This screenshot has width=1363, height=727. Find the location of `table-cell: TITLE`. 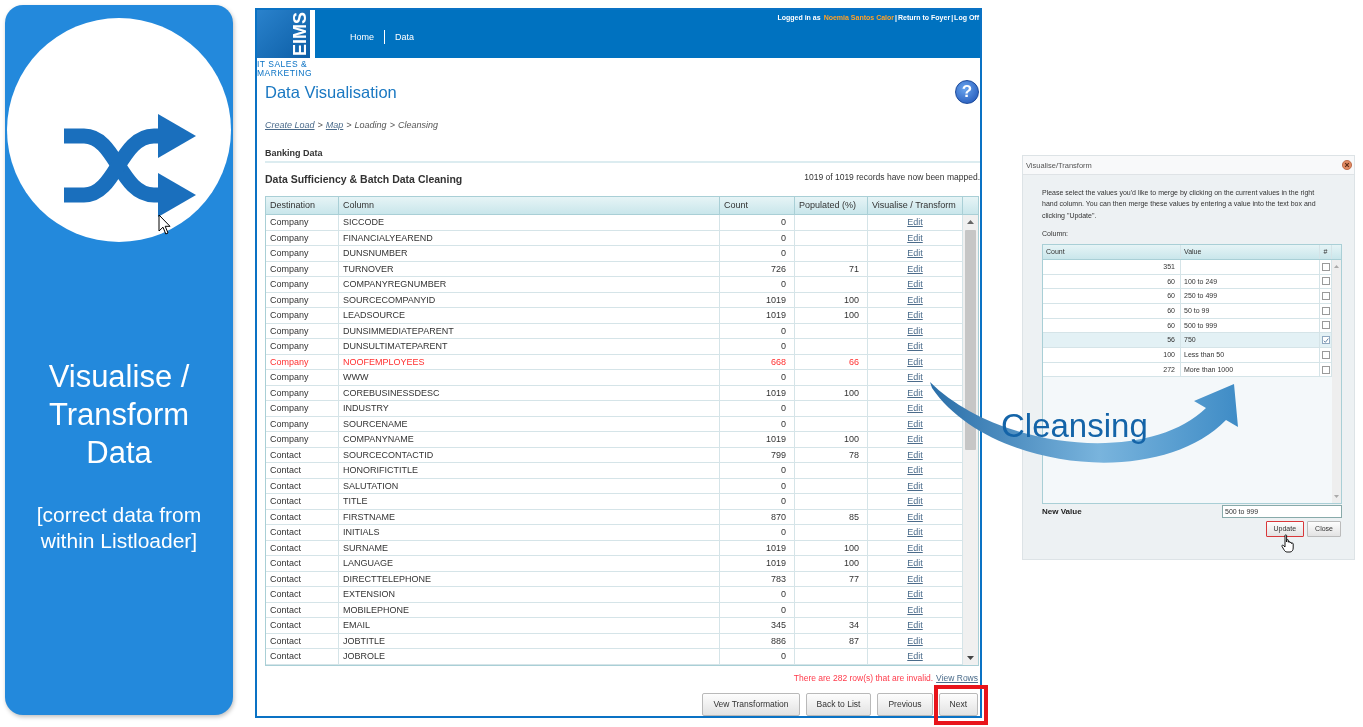

table-cell: TITLE is located at coordinates (529, 501).